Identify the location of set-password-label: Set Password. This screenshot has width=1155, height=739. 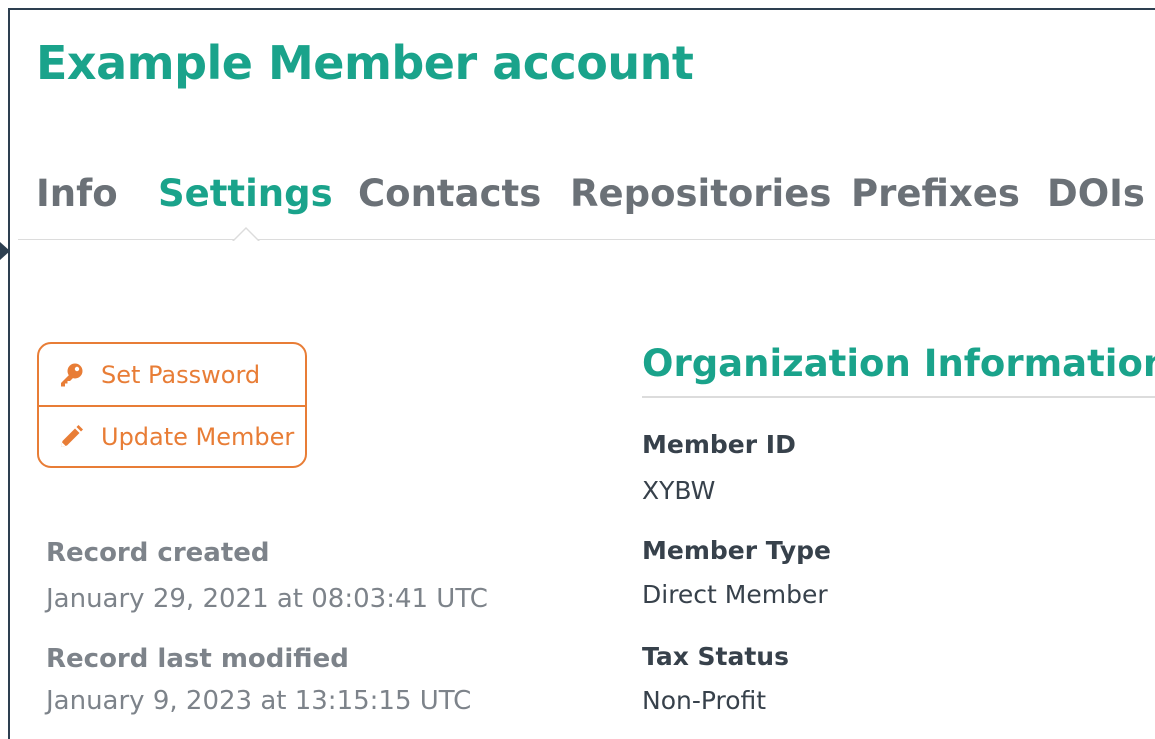
(181, 374).